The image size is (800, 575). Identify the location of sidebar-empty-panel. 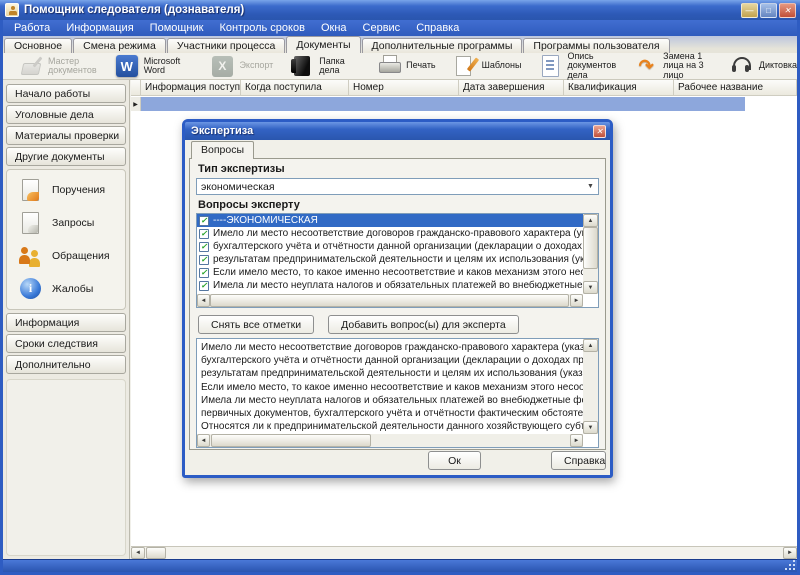
(66, 467).